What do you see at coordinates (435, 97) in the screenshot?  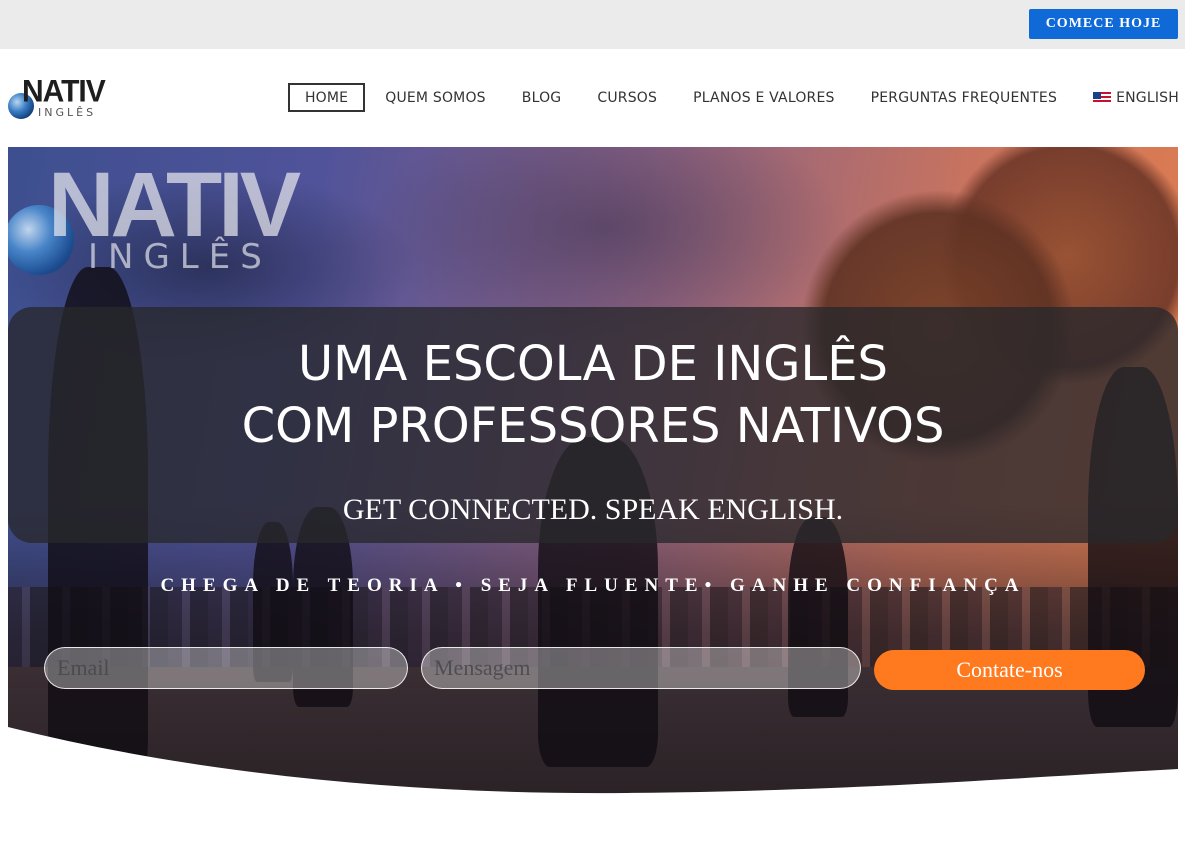 I see `nav-about: QUEM SOMOS` at bounding box center [435, 97].